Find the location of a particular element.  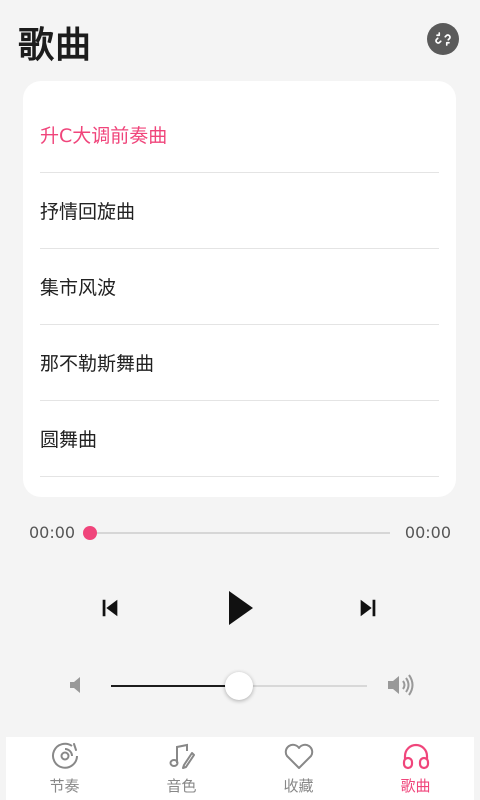

play-icon is located at coordinates (241, 608).